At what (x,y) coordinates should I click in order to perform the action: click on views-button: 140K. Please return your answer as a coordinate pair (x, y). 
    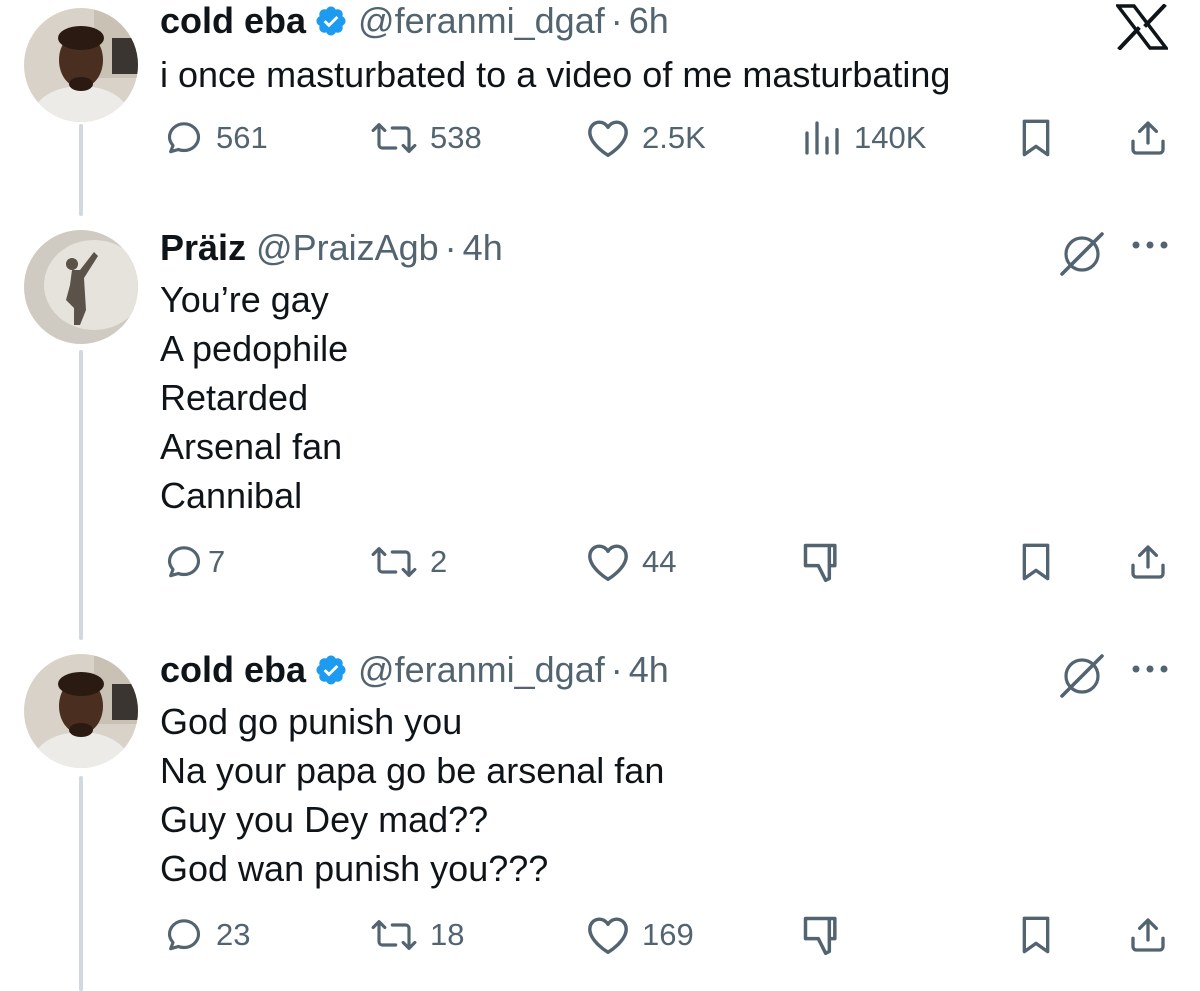
    Looking at the image, I should click on (864, 138).